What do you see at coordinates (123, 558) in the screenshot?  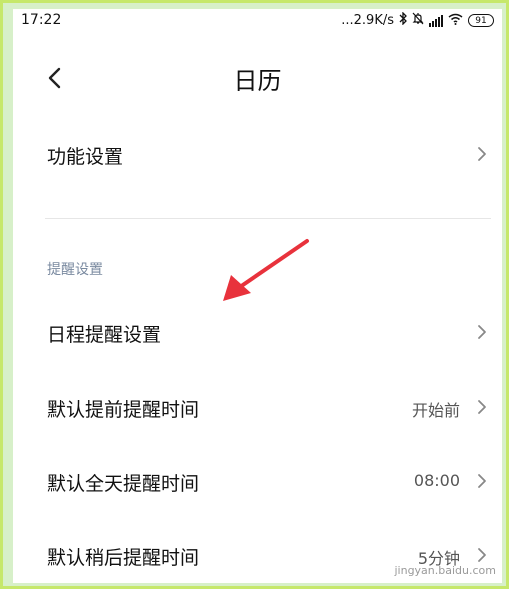 I see `default-snooze-label: 默认稍后提醒时间` at bounding box center [123, 558].